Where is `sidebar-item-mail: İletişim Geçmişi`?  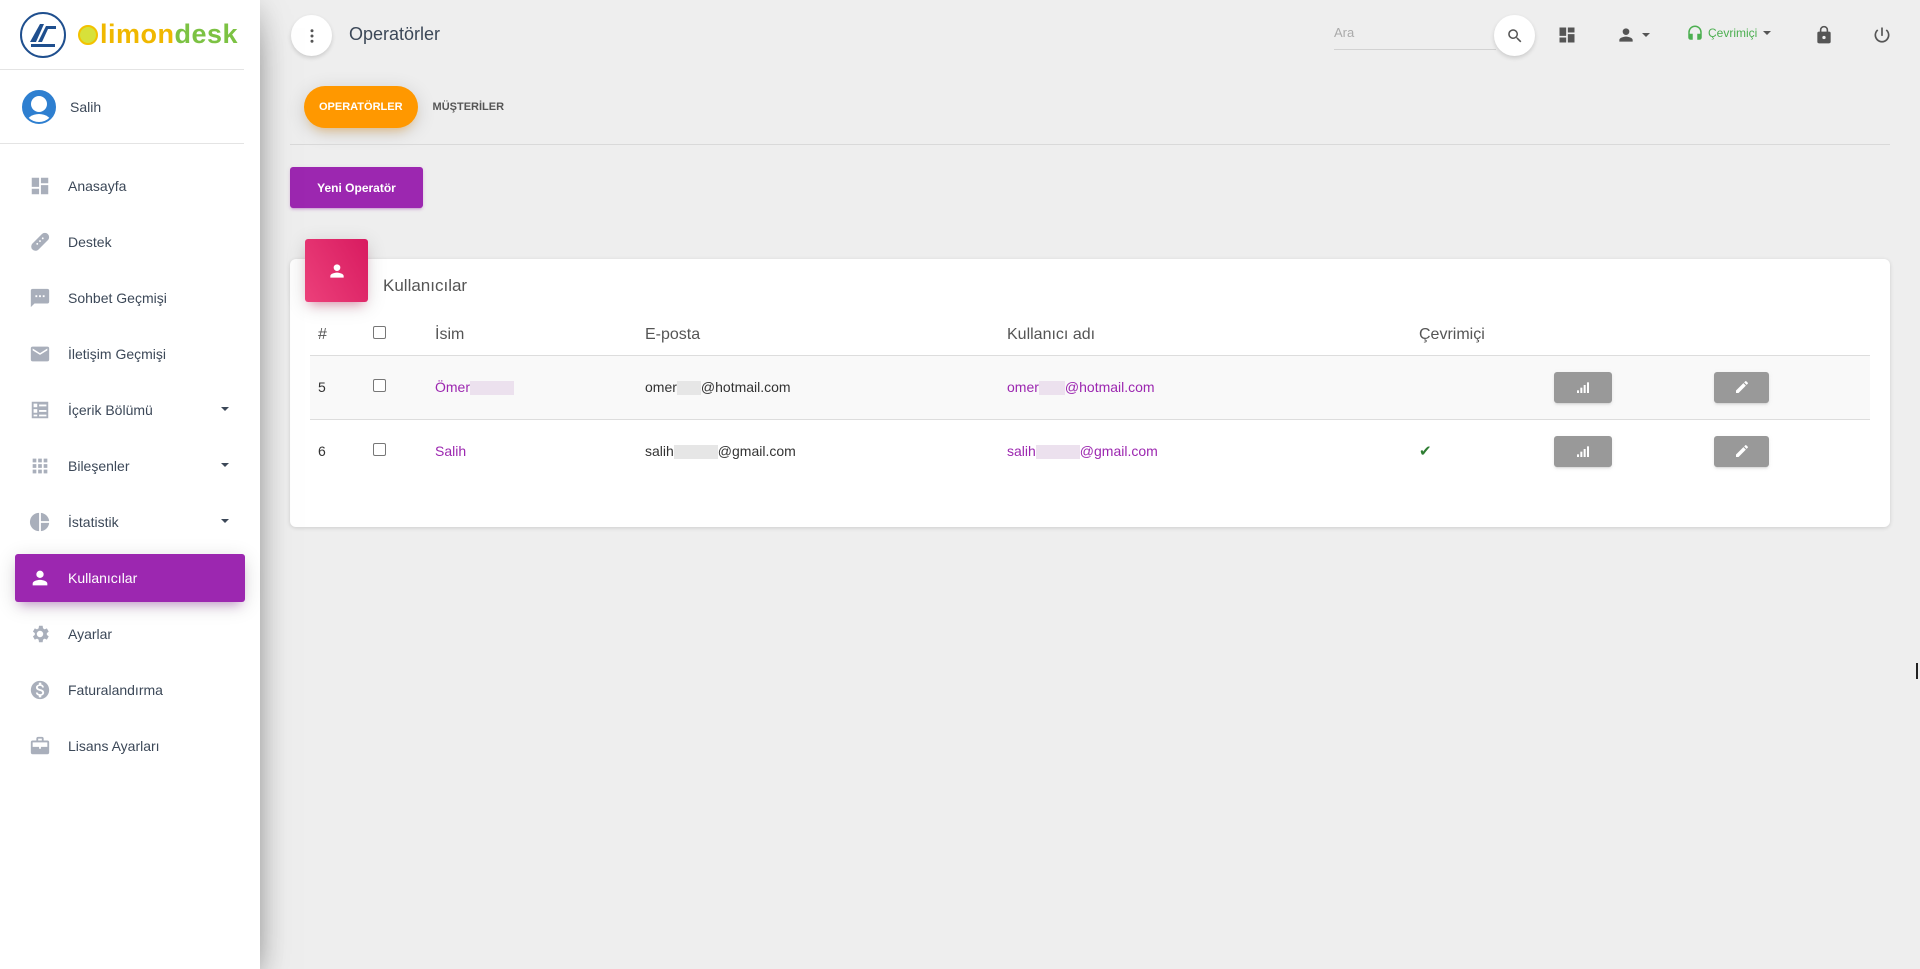
sidebar-item-mail: İletişim Geçmişi is located at coordinates (130, 354).